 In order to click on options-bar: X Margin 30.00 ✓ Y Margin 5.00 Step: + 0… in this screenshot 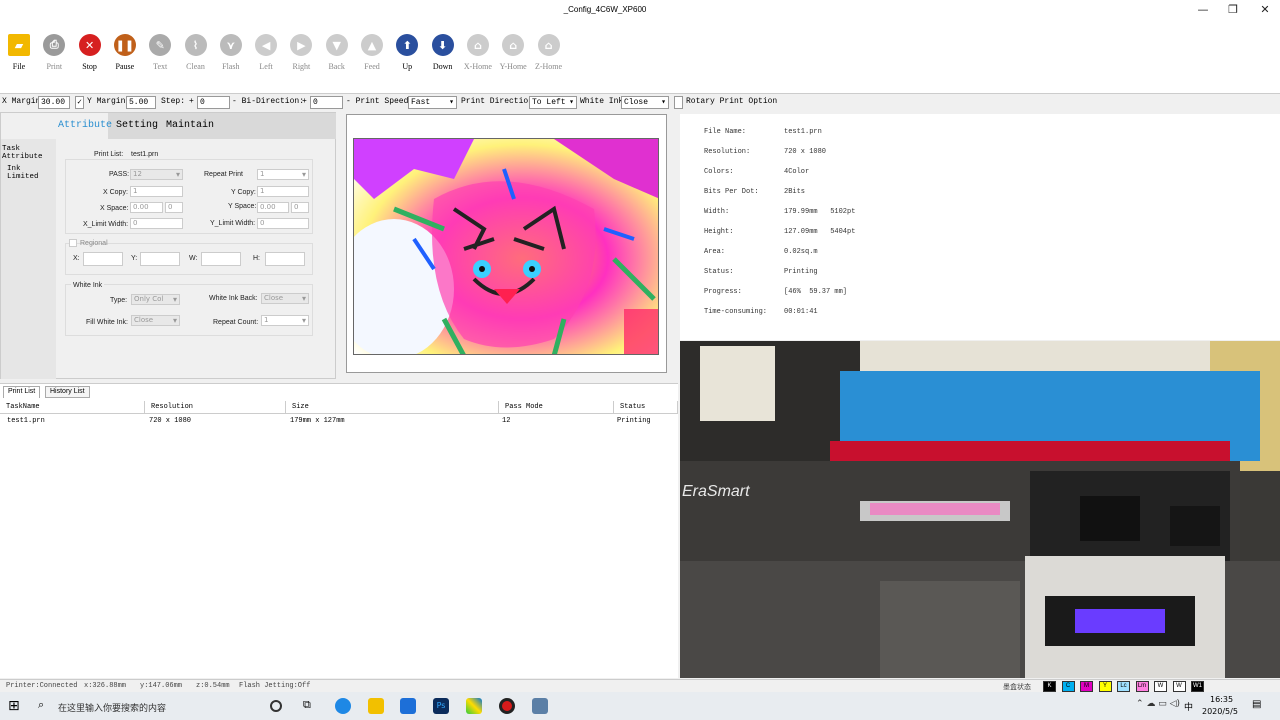, I will do `click(640, 102)`.